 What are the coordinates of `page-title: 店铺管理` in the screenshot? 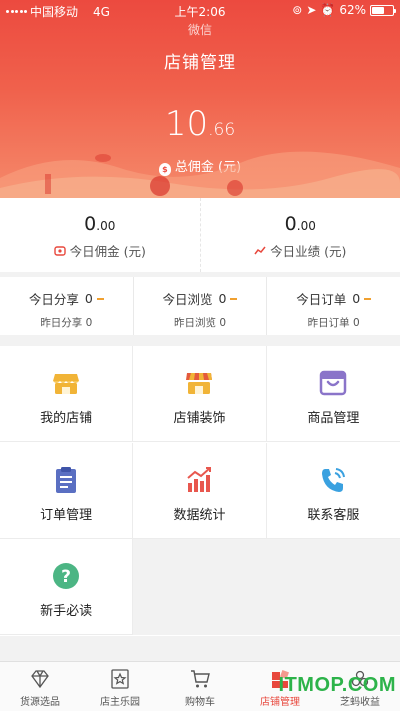 It's located at (200, 63).